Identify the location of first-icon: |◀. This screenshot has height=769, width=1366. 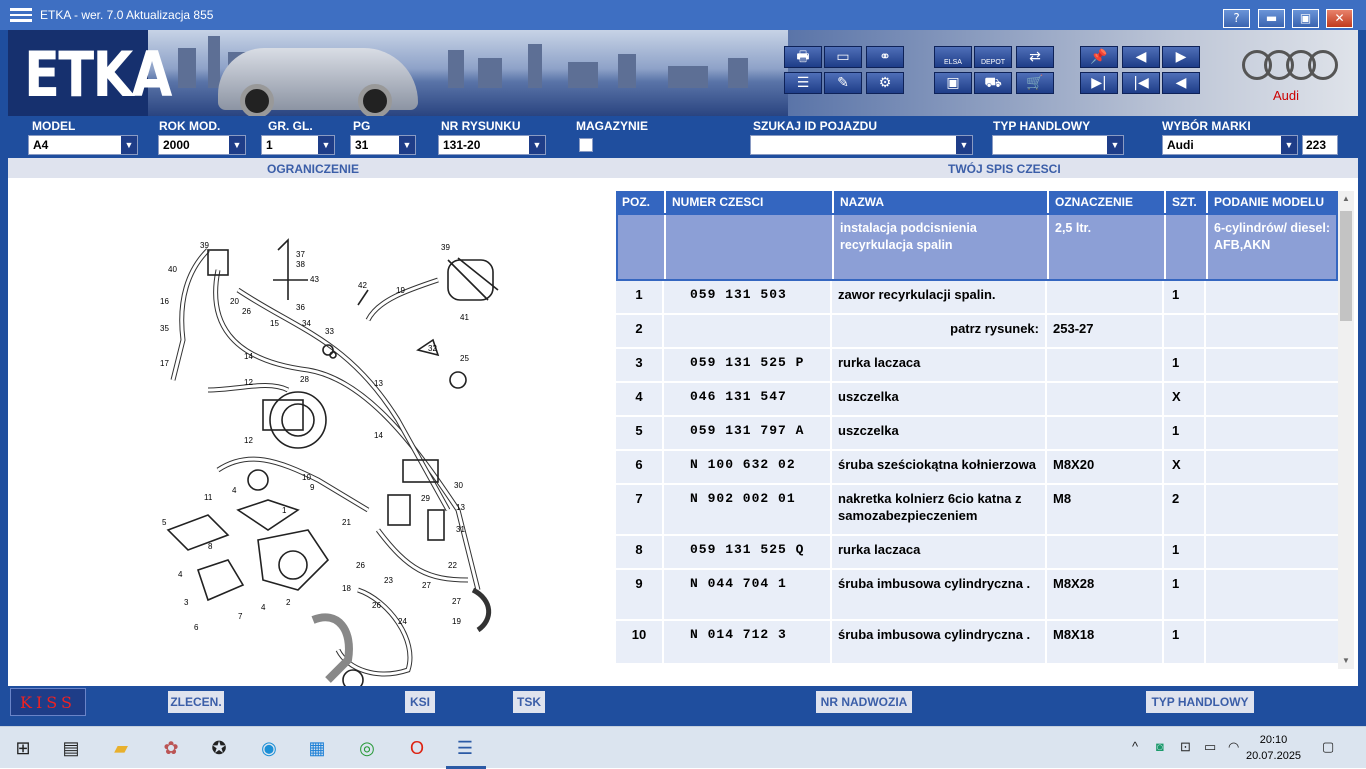
(1141, 83).